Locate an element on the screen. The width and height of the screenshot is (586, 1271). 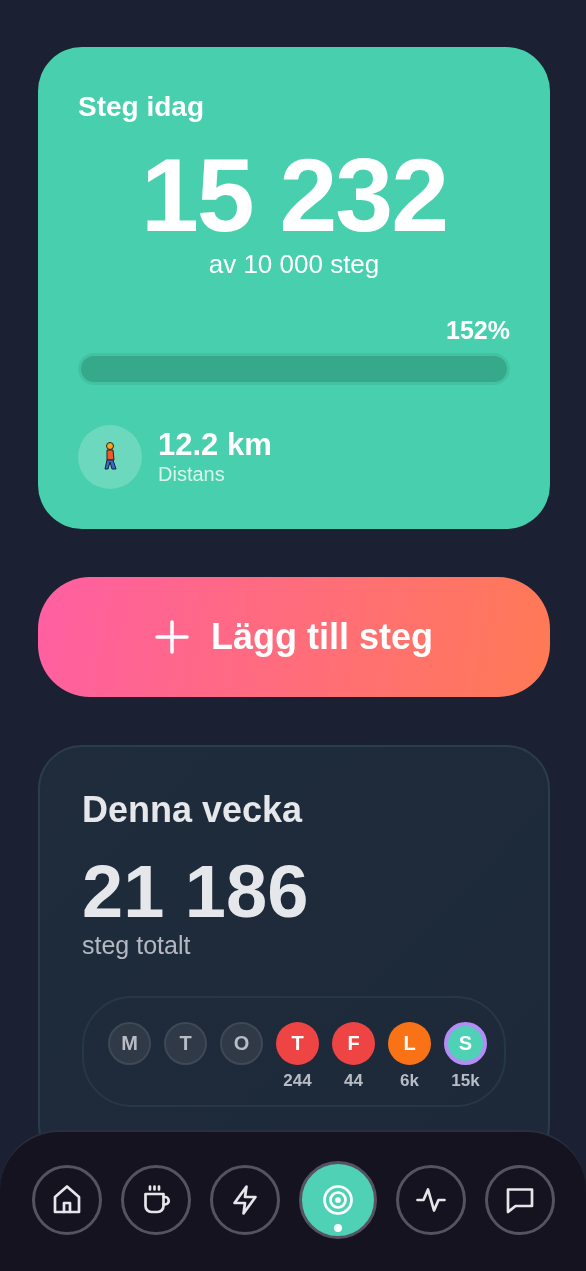
day-indicator: O is located at coordinates (241, 1043).